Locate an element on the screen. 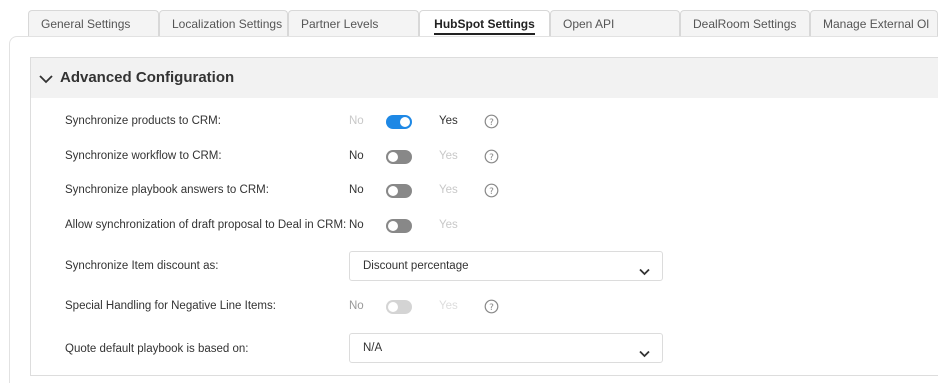 The width and height of the screenshot is (938, 383). tab-label: DealRoom Settings is located at coordinates (745, 24).